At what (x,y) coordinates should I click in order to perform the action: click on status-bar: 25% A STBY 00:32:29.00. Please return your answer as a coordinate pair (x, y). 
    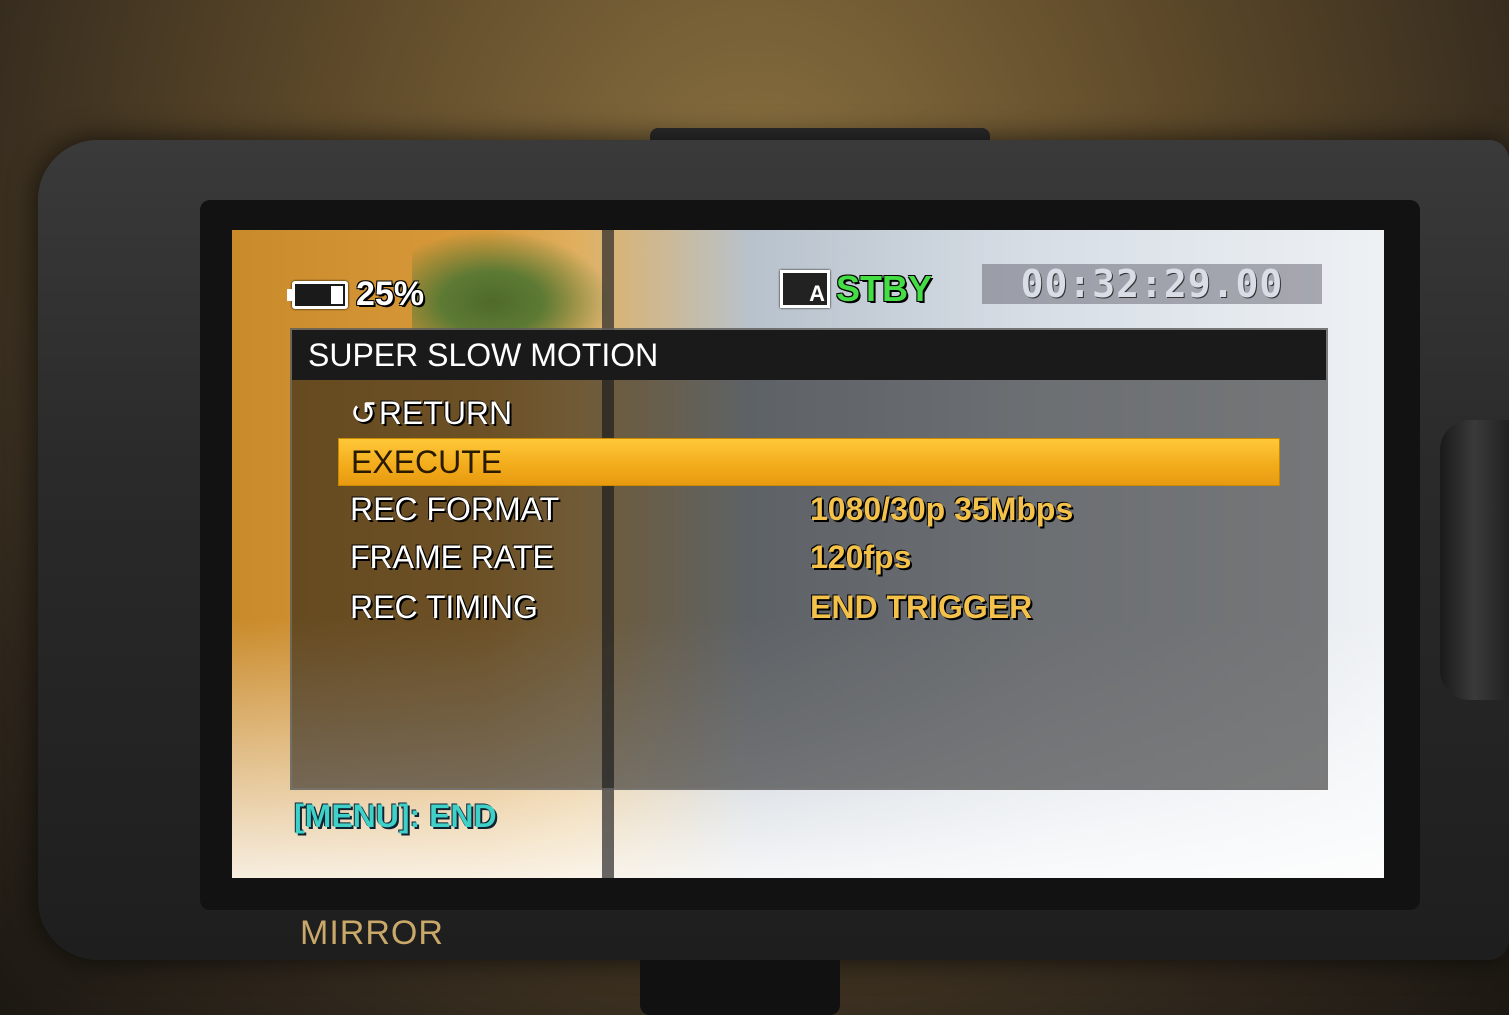
    Looking at the image, I should click on (808, 277).